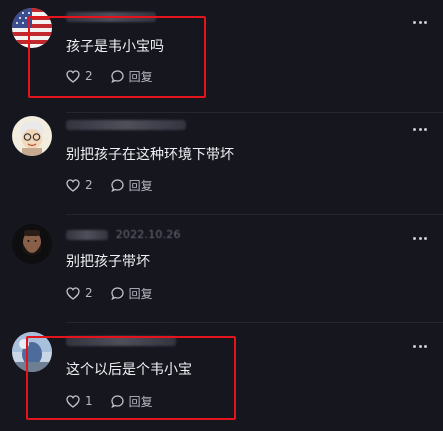  I want to click on landscape-avatar, so click(32, 352).